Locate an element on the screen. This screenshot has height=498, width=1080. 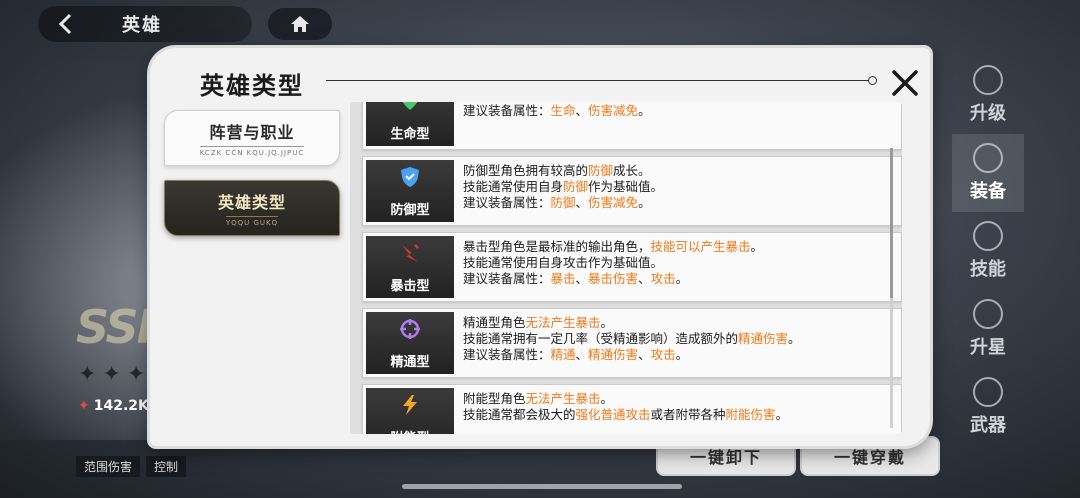
highlight-text: 无法产生暴击 is located at coordinates (563, 322).